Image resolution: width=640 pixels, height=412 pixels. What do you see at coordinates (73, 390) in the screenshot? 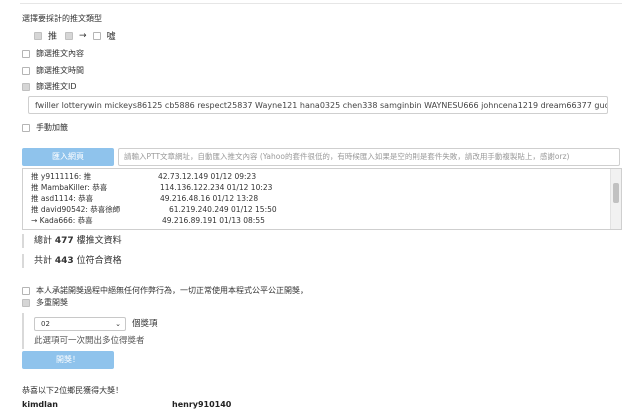
I see `result-title: 恭喜以下2位鄉民獲得大獎！` at bounding box center [73, 390].